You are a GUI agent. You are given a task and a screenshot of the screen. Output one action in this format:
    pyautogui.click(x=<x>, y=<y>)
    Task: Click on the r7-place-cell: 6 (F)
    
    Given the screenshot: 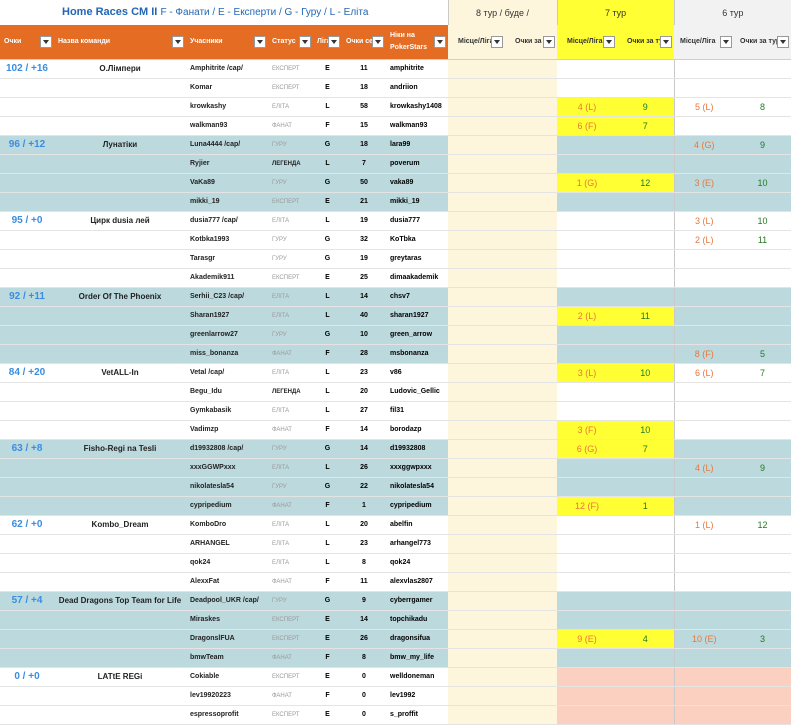 What is the action you would take?
    pyautogui.click(x=587, y=126)
    